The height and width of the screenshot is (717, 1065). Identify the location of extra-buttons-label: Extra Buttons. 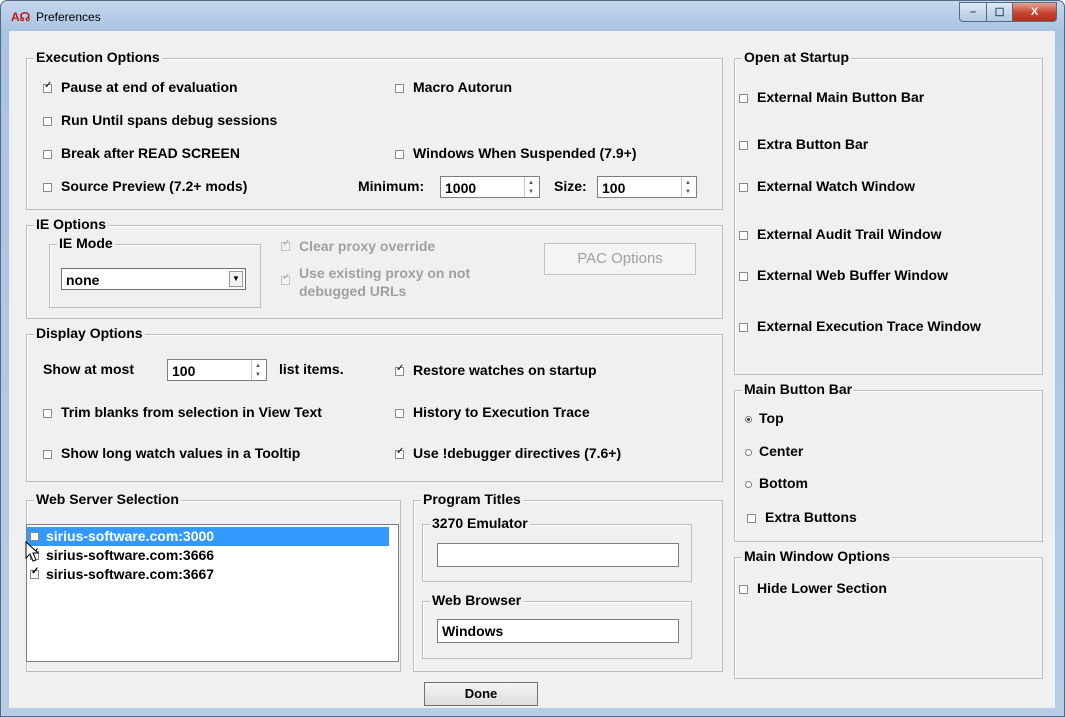
(811, 517).